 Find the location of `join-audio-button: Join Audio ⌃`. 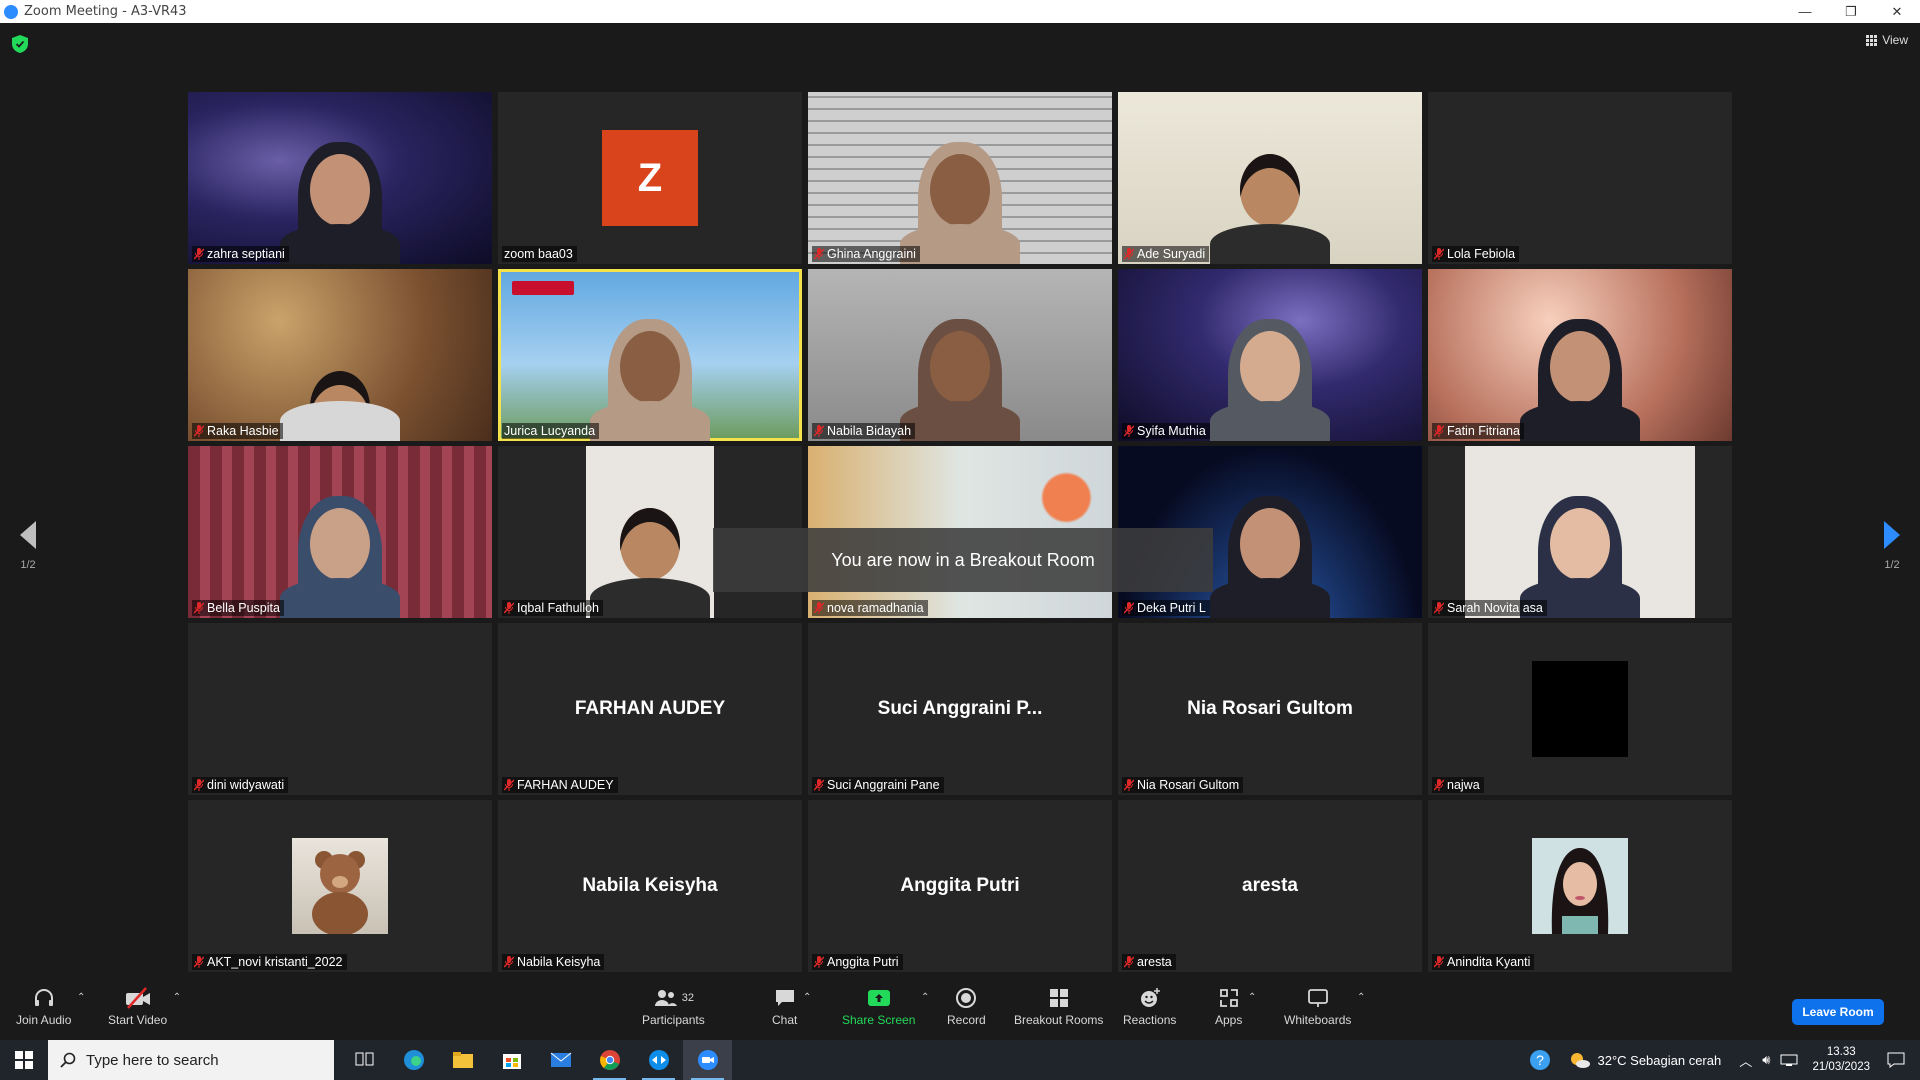

join-audio-button: Join Audio ⌃ is located at coordinates (50, 1006).